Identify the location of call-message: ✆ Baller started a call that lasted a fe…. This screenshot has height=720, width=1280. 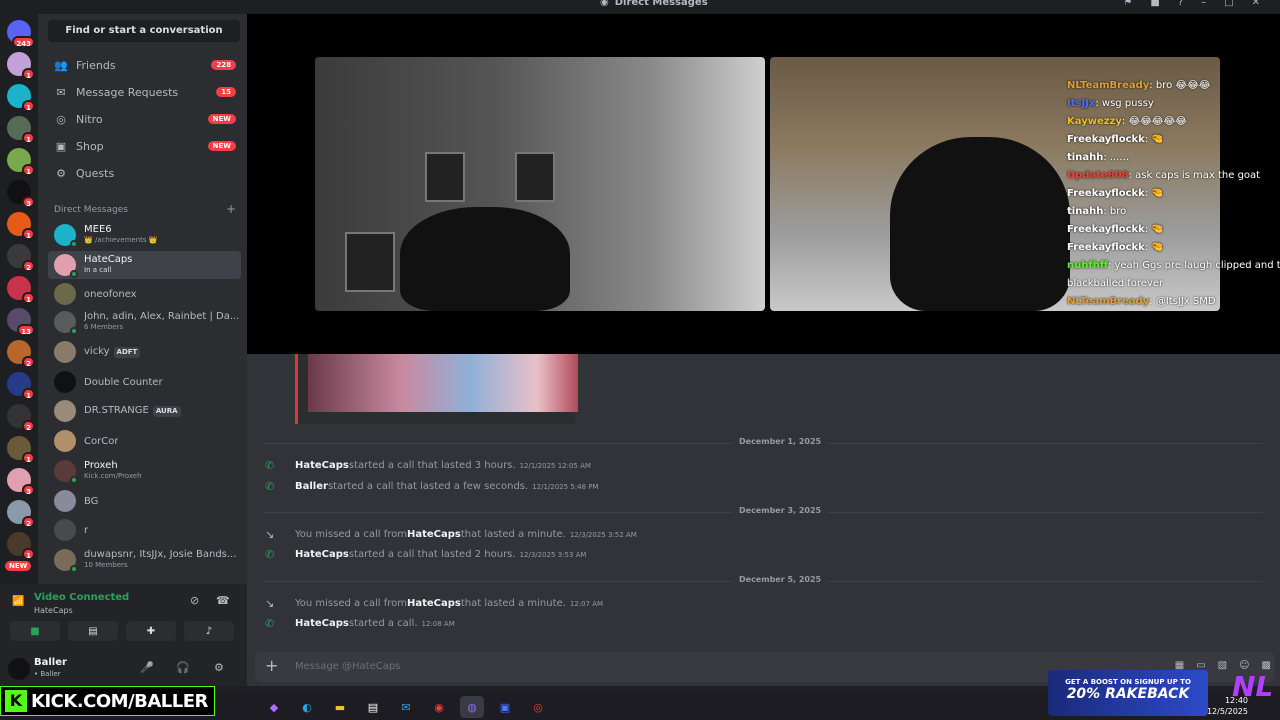
(432, 486).